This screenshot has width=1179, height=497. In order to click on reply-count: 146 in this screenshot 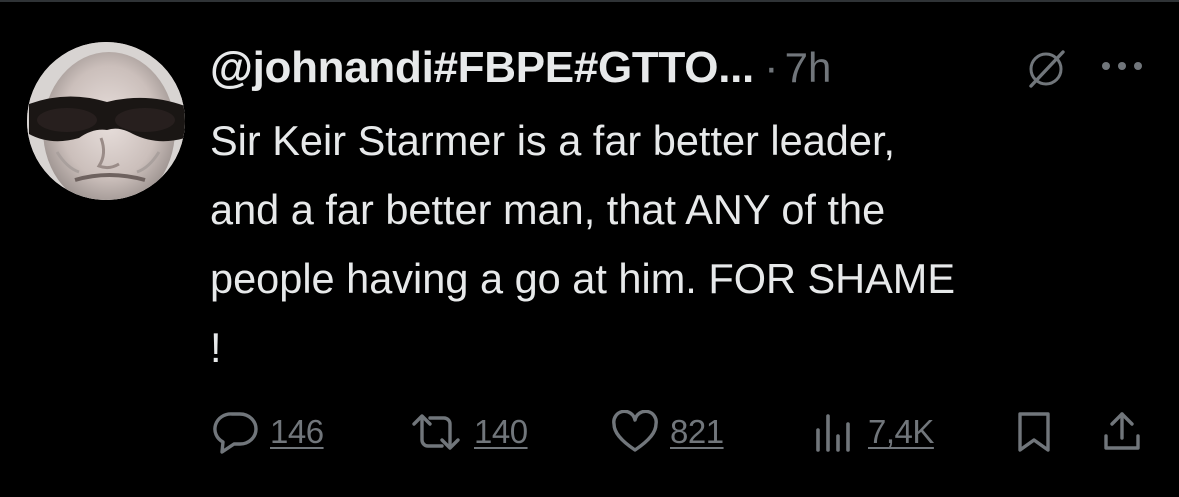, I will do `click(297, 432)`.